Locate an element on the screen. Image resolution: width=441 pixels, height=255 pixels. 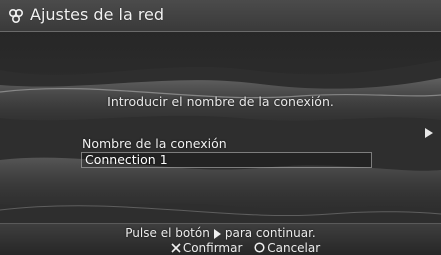
connection-name-label: Nombre de la conexión is located at coordinates (154, 143).